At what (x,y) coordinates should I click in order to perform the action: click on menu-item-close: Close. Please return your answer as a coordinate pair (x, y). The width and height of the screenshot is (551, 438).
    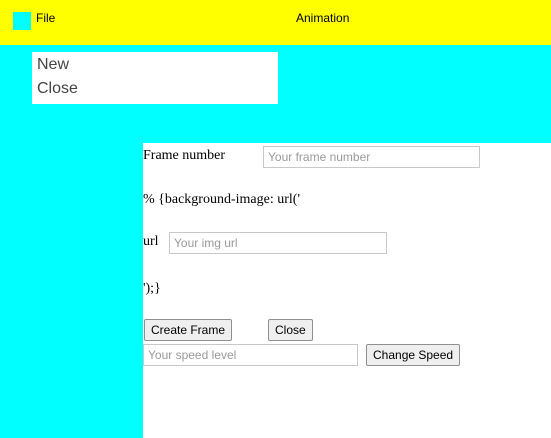
    Looking at the image, I should click on (57, 89).